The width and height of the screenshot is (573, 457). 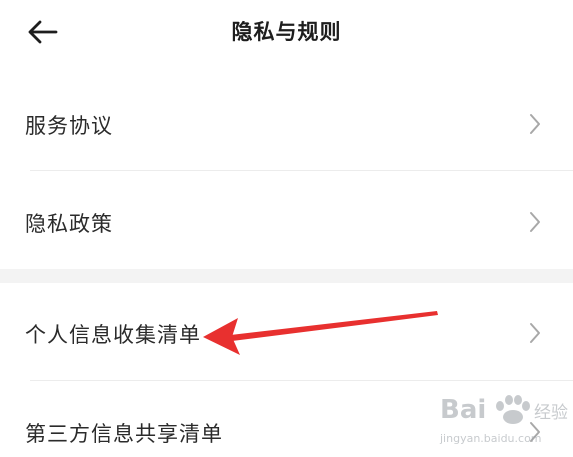 I want to click on menu-item-label: 个人信息收集清单, so click(x=113, y=335).